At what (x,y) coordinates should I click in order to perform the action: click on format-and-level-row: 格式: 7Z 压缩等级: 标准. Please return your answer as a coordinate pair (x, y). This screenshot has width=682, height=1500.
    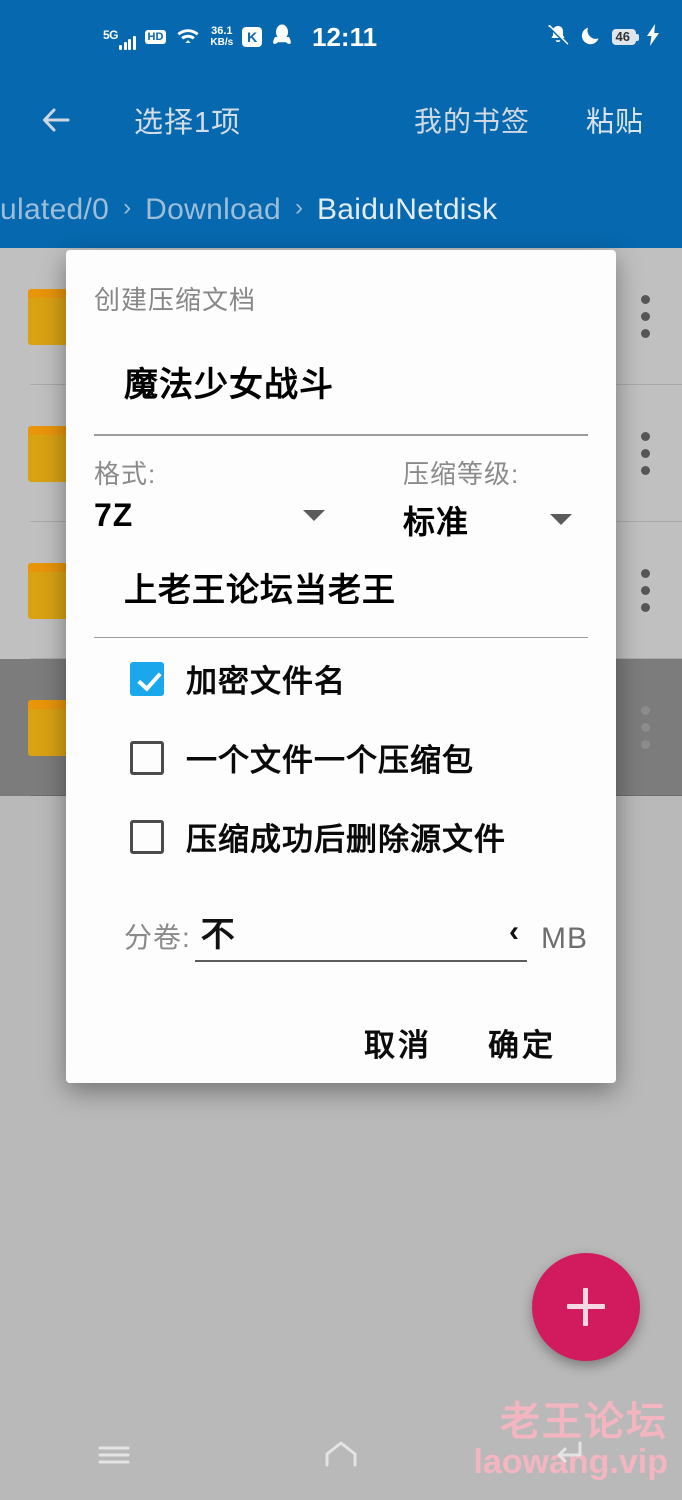
    Looking at the image, I should click on (341, 498).